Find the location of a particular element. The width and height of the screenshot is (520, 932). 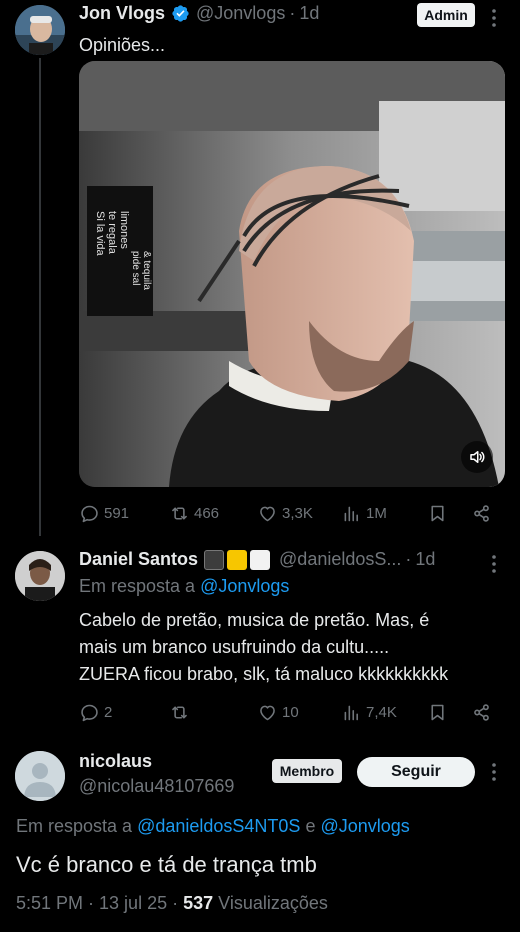

views-button: 7,4K is located at coordinates (369, 712).